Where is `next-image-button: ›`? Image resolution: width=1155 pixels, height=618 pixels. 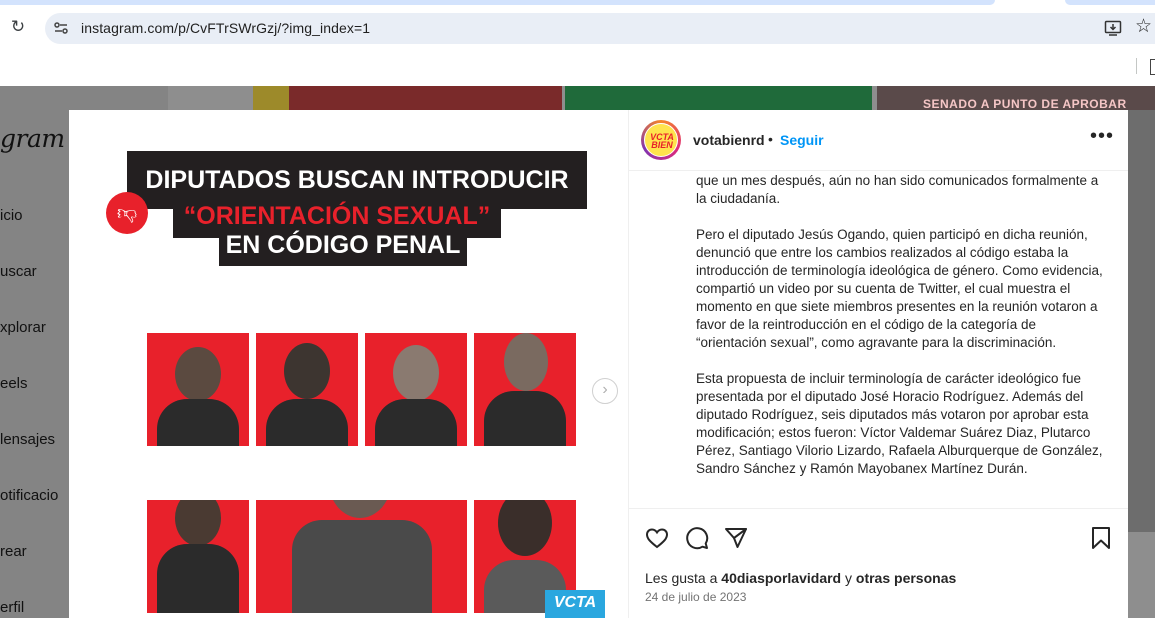 next-image-button: › is located at coordinates (605, 391).